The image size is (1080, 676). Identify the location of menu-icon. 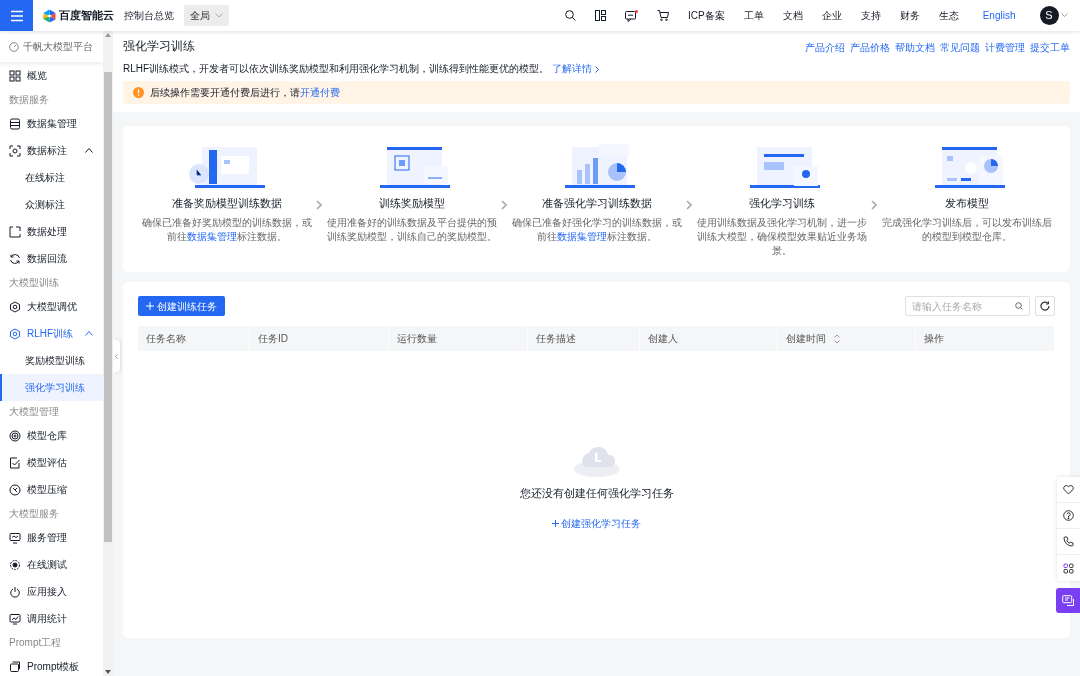
(16, 15).